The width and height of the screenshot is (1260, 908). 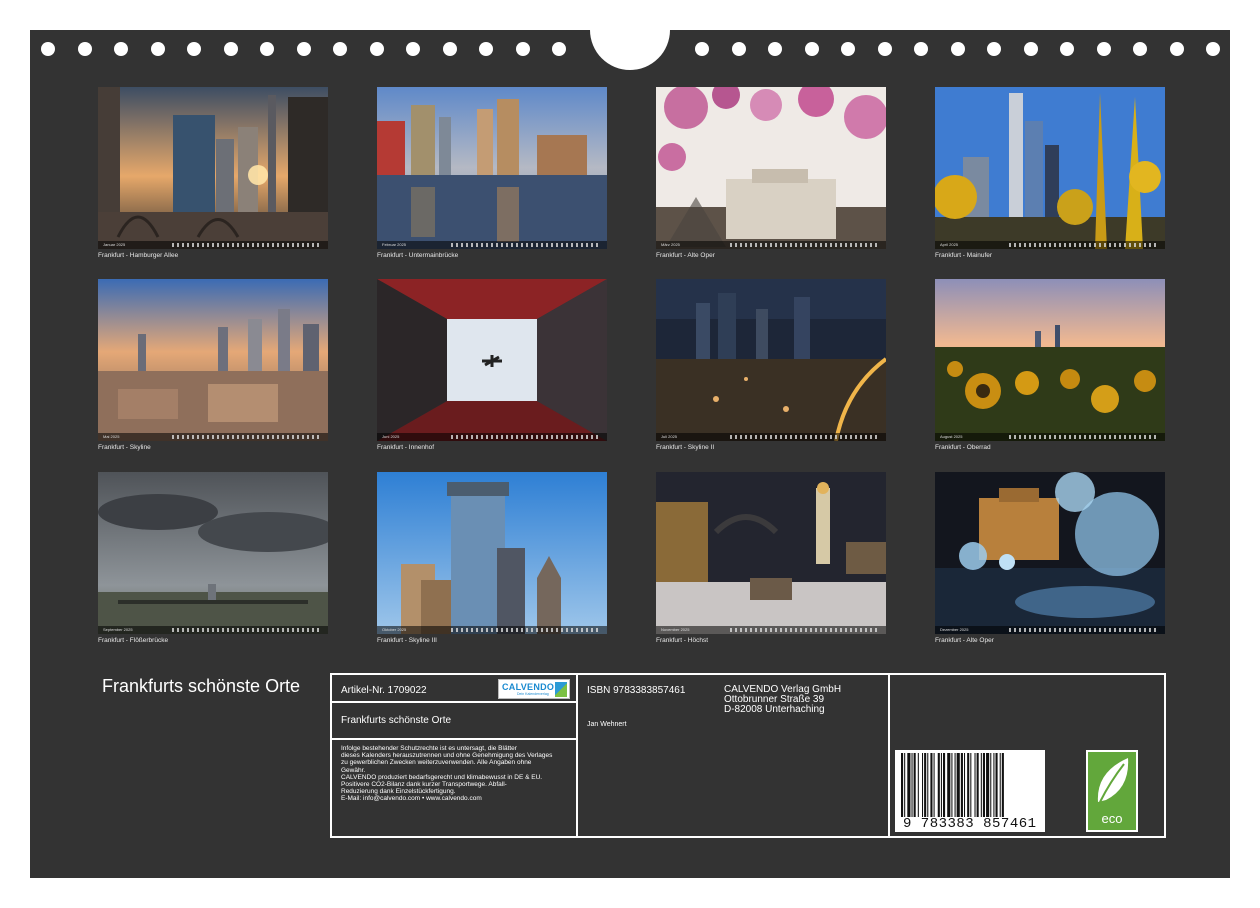 What do you see at coordinates (771, 168) in the screenshot?
I see `photo-thumbnail: März 2025` at bounding box center [771, 168].